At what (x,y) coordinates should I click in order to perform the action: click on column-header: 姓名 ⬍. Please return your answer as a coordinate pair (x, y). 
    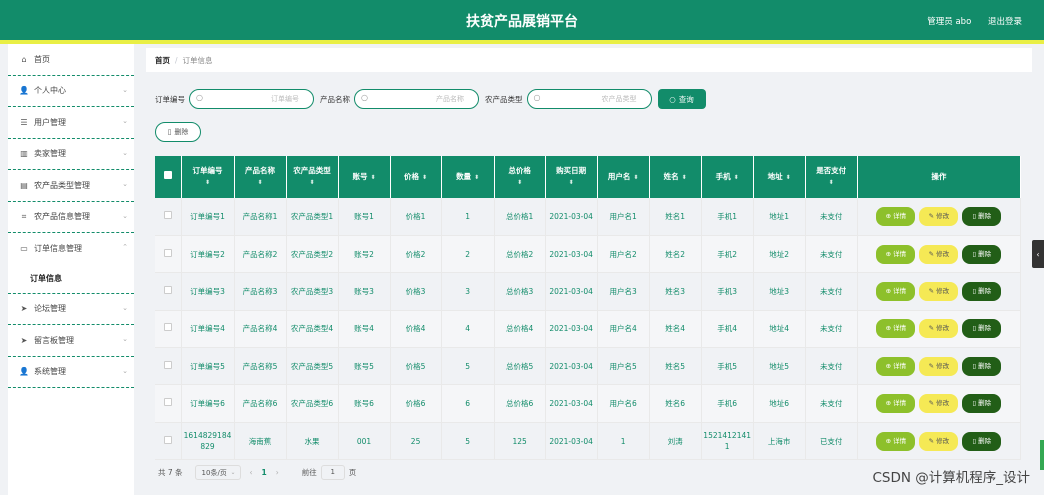
    Looking at the image, I should click on (675, 177).